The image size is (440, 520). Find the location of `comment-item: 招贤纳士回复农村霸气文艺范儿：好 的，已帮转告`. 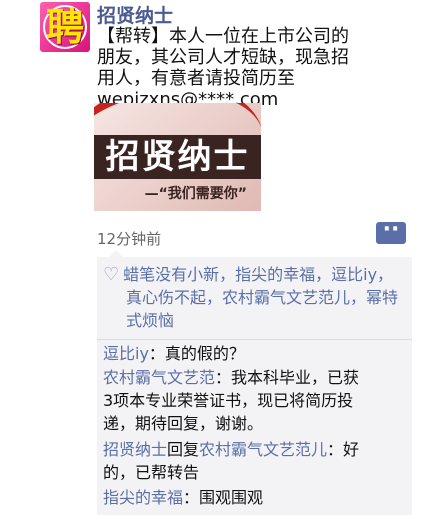

comment-item: 招贤纳士回复农村霸气文艺范儿：好 的，已帮转告 is located at coordinates (255, 461).